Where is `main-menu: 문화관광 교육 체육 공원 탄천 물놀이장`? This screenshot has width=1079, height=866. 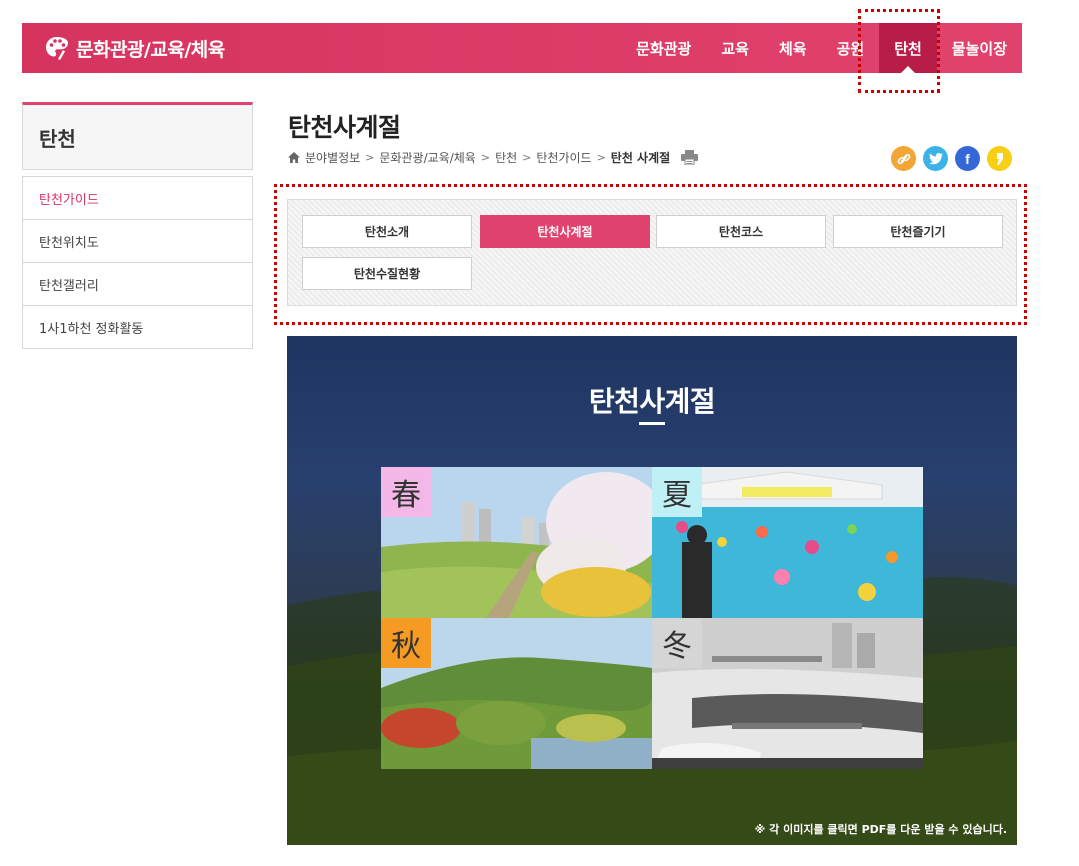 main-menu: 문화관광 교육 체육 공원 탄천 물놀이장 is located at coordinates (821, 48).